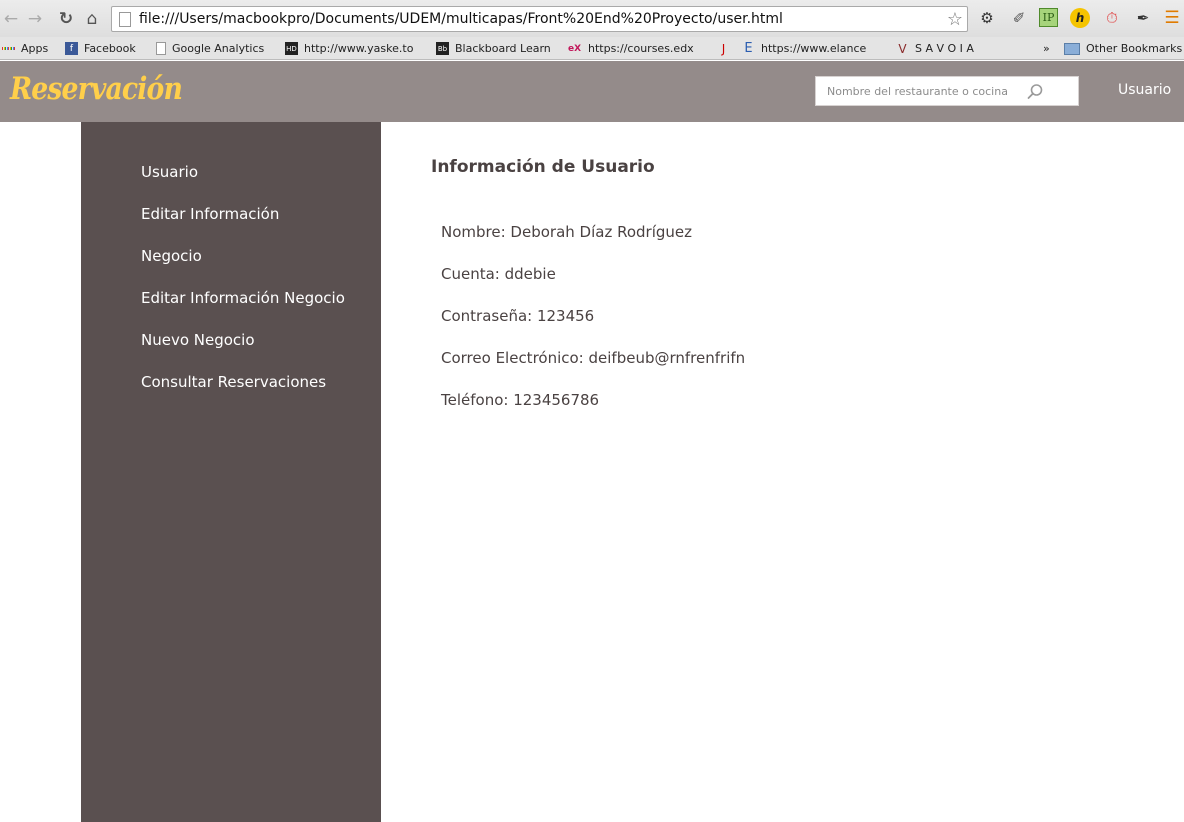  Describe the element at coordinates (574, 48) in the screenshot. I see `edx-icon: eX` at that location.